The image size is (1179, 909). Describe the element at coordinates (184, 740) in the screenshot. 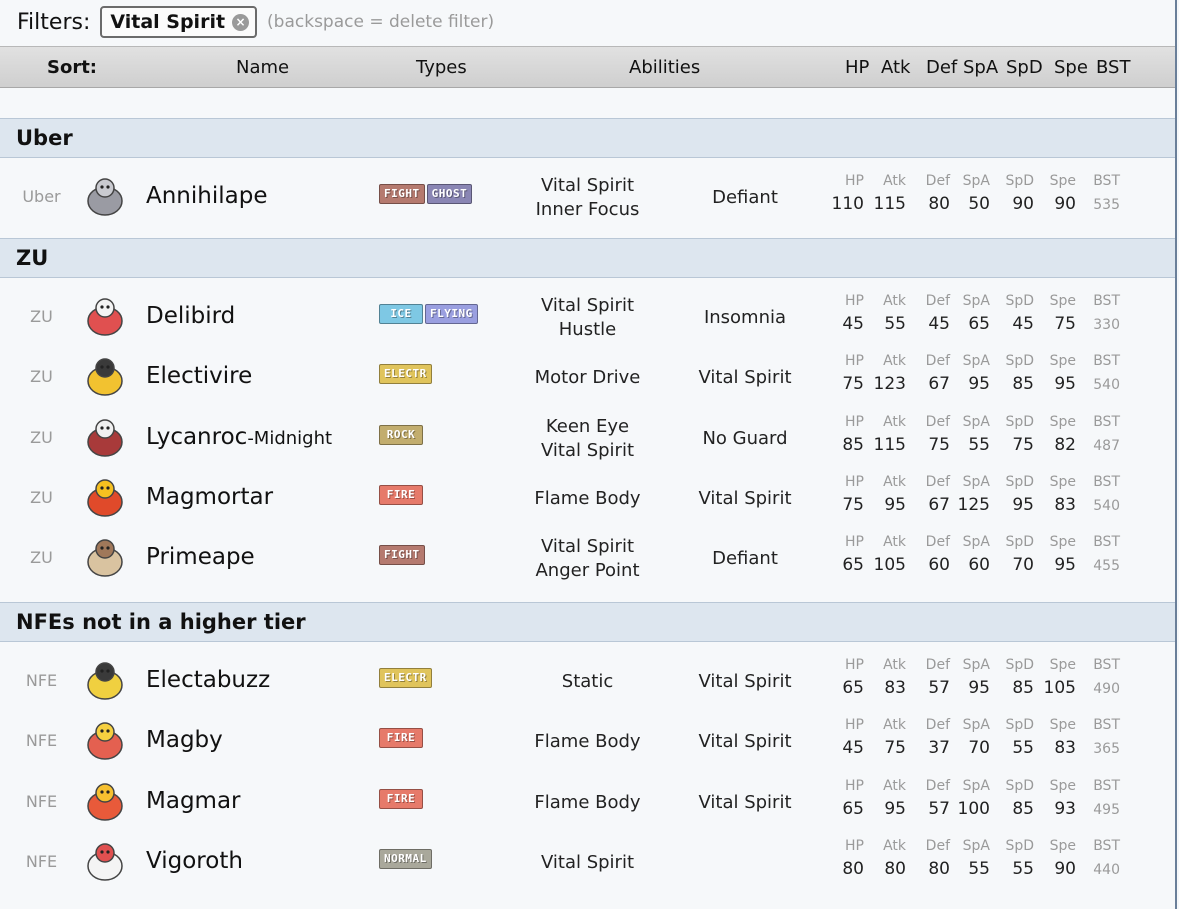

I see `pokemon-name: Magby` at that location.